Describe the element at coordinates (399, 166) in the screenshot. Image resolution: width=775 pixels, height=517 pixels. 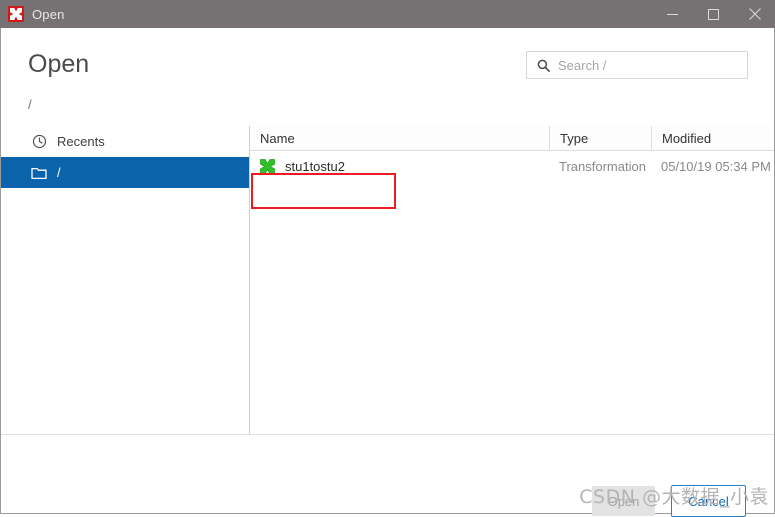
I see `file-name-cell: stu1tostu2` at that location.